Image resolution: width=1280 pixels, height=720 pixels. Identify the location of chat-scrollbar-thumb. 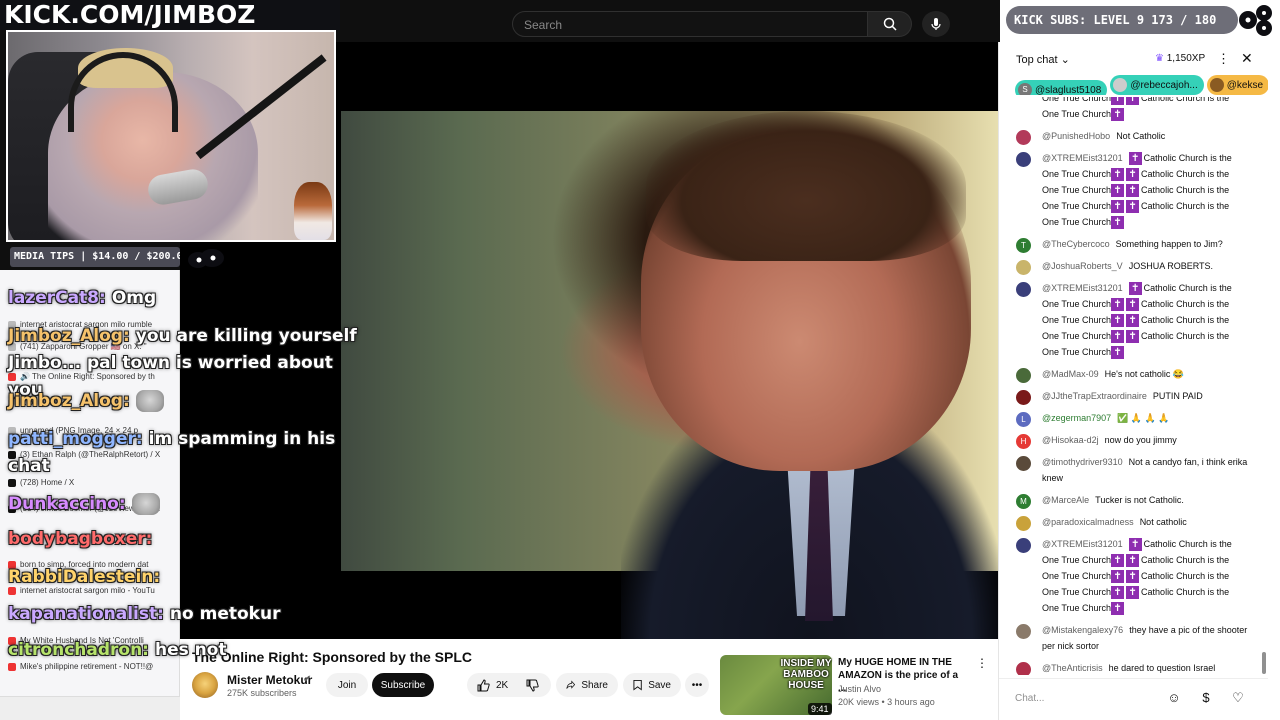
(1264, 663).